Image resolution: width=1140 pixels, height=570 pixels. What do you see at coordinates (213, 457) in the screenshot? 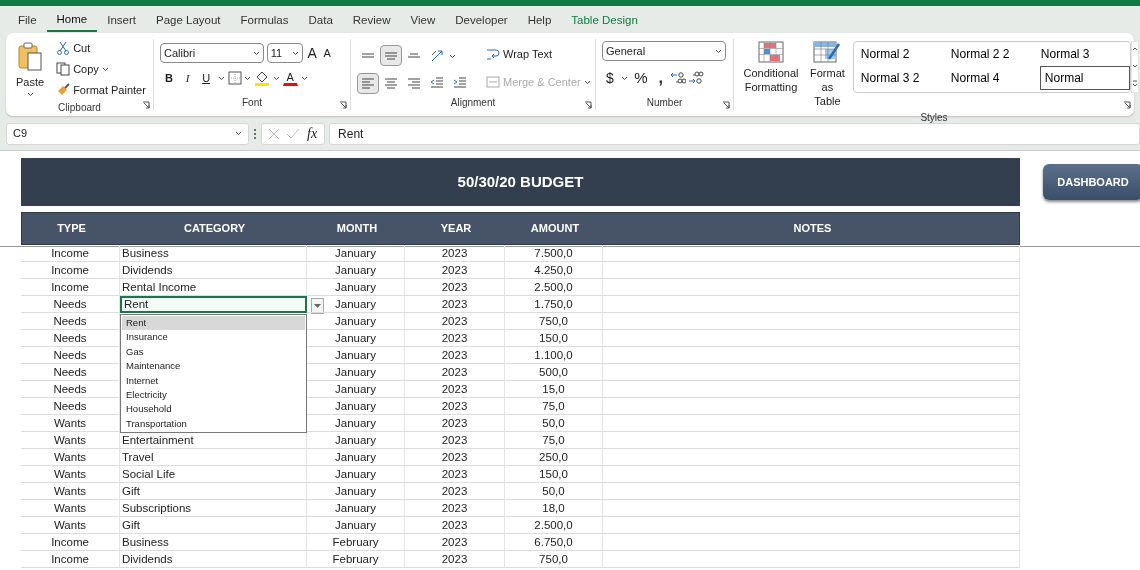
I see `table-cell: Travel` at bounding box center [213, 457].